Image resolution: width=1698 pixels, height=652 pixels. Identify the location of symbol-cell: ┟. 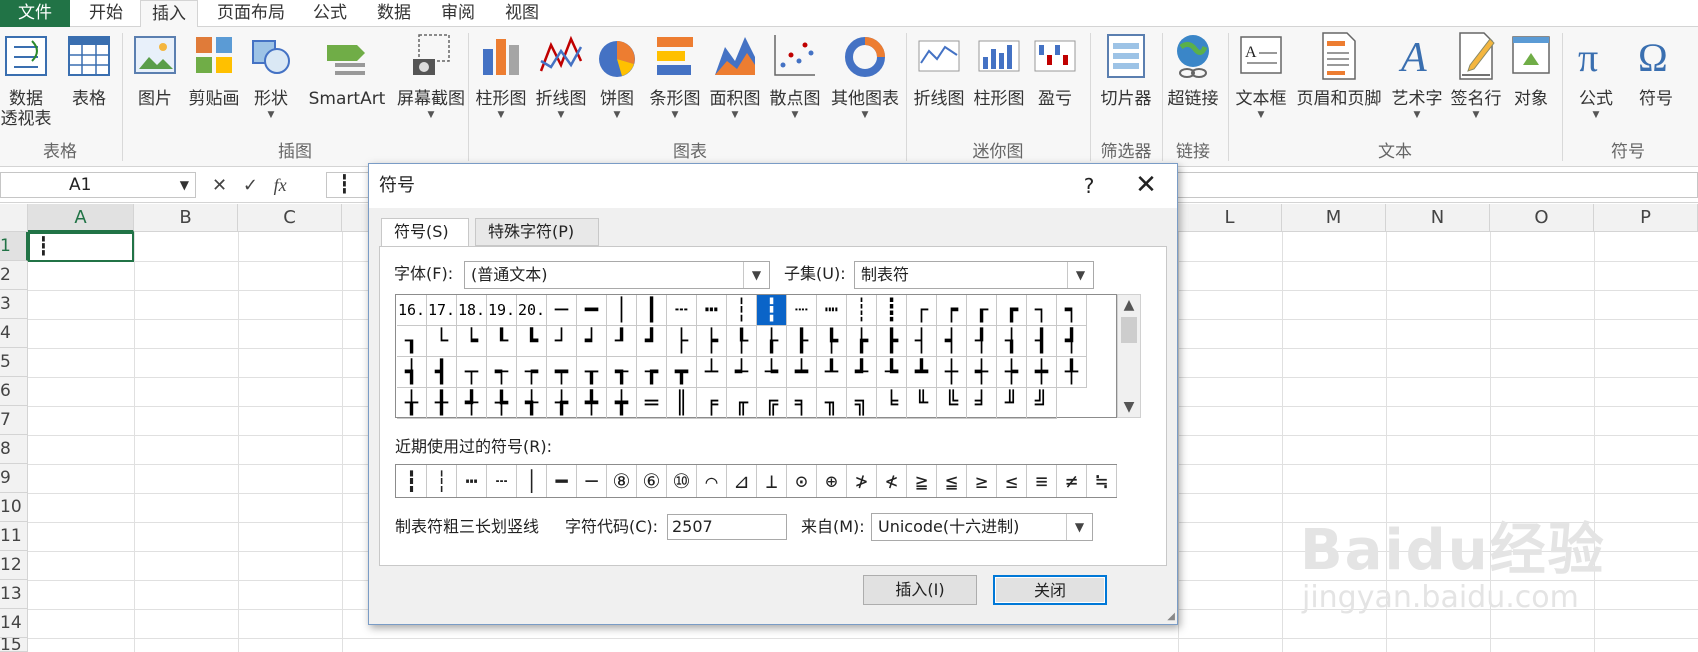
(772, 341).